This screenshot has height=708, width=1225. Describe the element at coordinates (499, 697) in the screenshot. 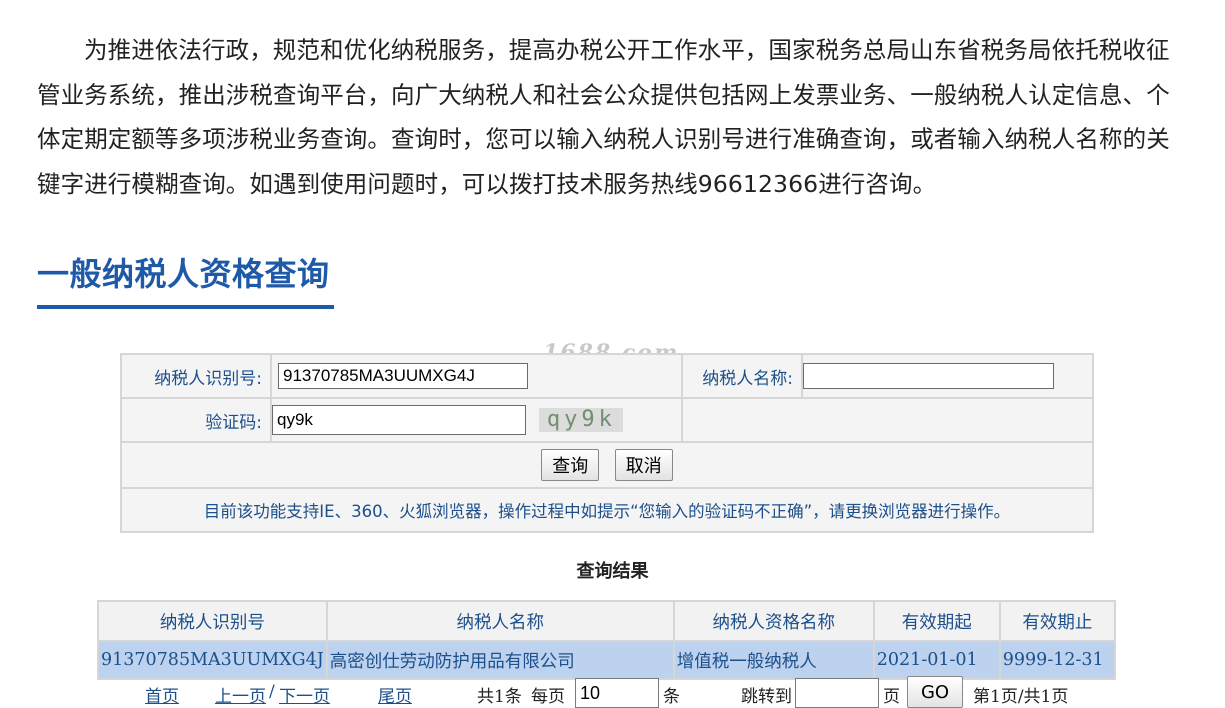

I see `total-count: 共1条` at that location.